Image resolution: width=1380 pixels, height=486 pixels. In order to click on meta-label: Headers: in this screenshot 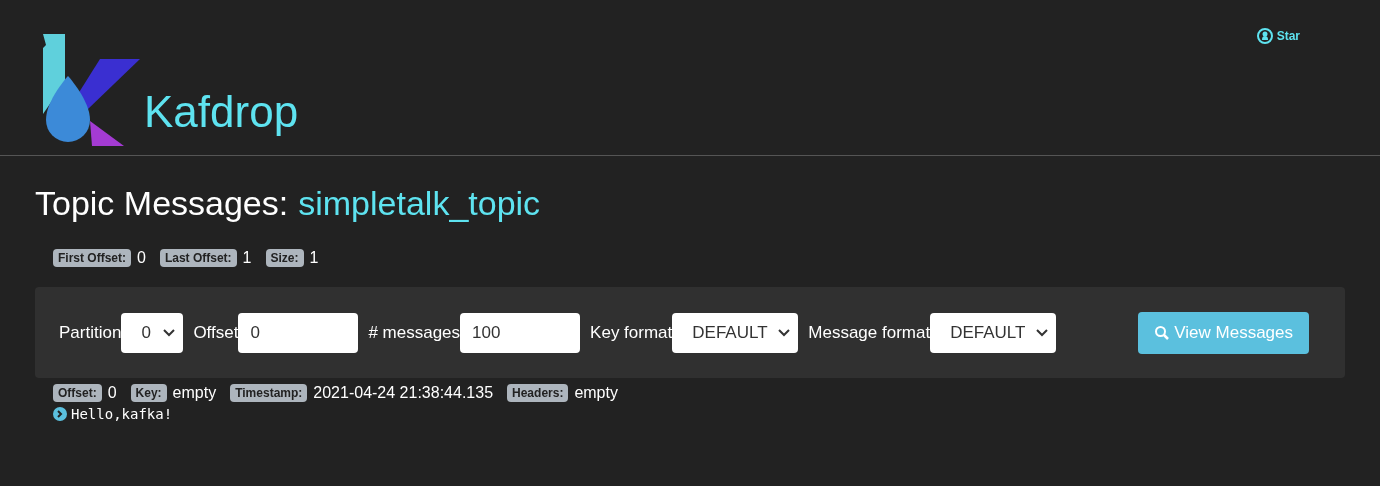, I will do `click(538, 393)`.